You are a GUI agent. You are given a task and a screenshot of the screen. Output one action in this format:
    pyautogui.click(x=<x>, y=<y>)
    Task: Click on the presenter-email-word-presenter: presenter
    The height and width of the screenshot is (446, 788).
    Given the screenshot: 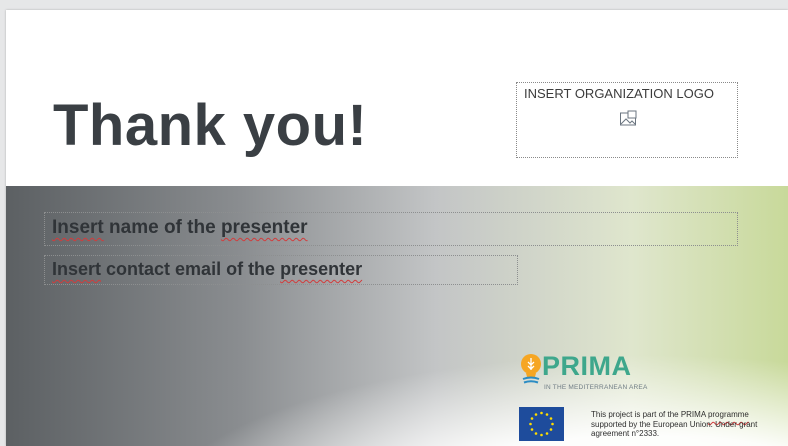 What is the action you would take?
    pyautogui.click(x=321, y=269)
    